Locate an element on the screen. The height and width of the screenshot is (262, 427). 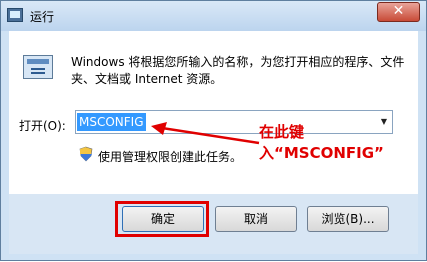
run-icon is located at coordinates (38, 67).